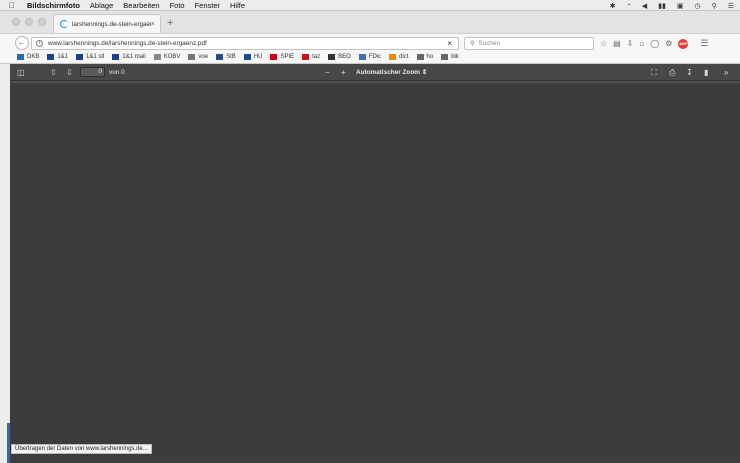  Describe the element at coordinates (69, 72) in the screenshot. I see `next-page-icon: ⇩` at that location.